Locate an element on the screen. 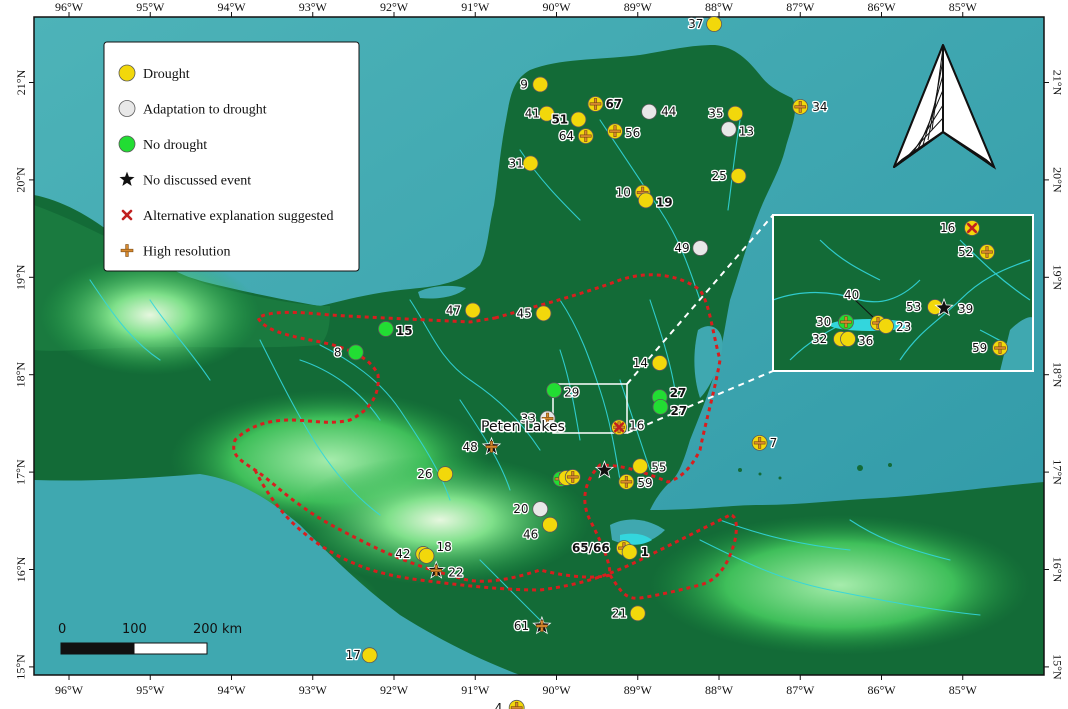 This screenshot has height=709, width=1068. lon-tick-top: 96°W is located at coordinates (69, 7).